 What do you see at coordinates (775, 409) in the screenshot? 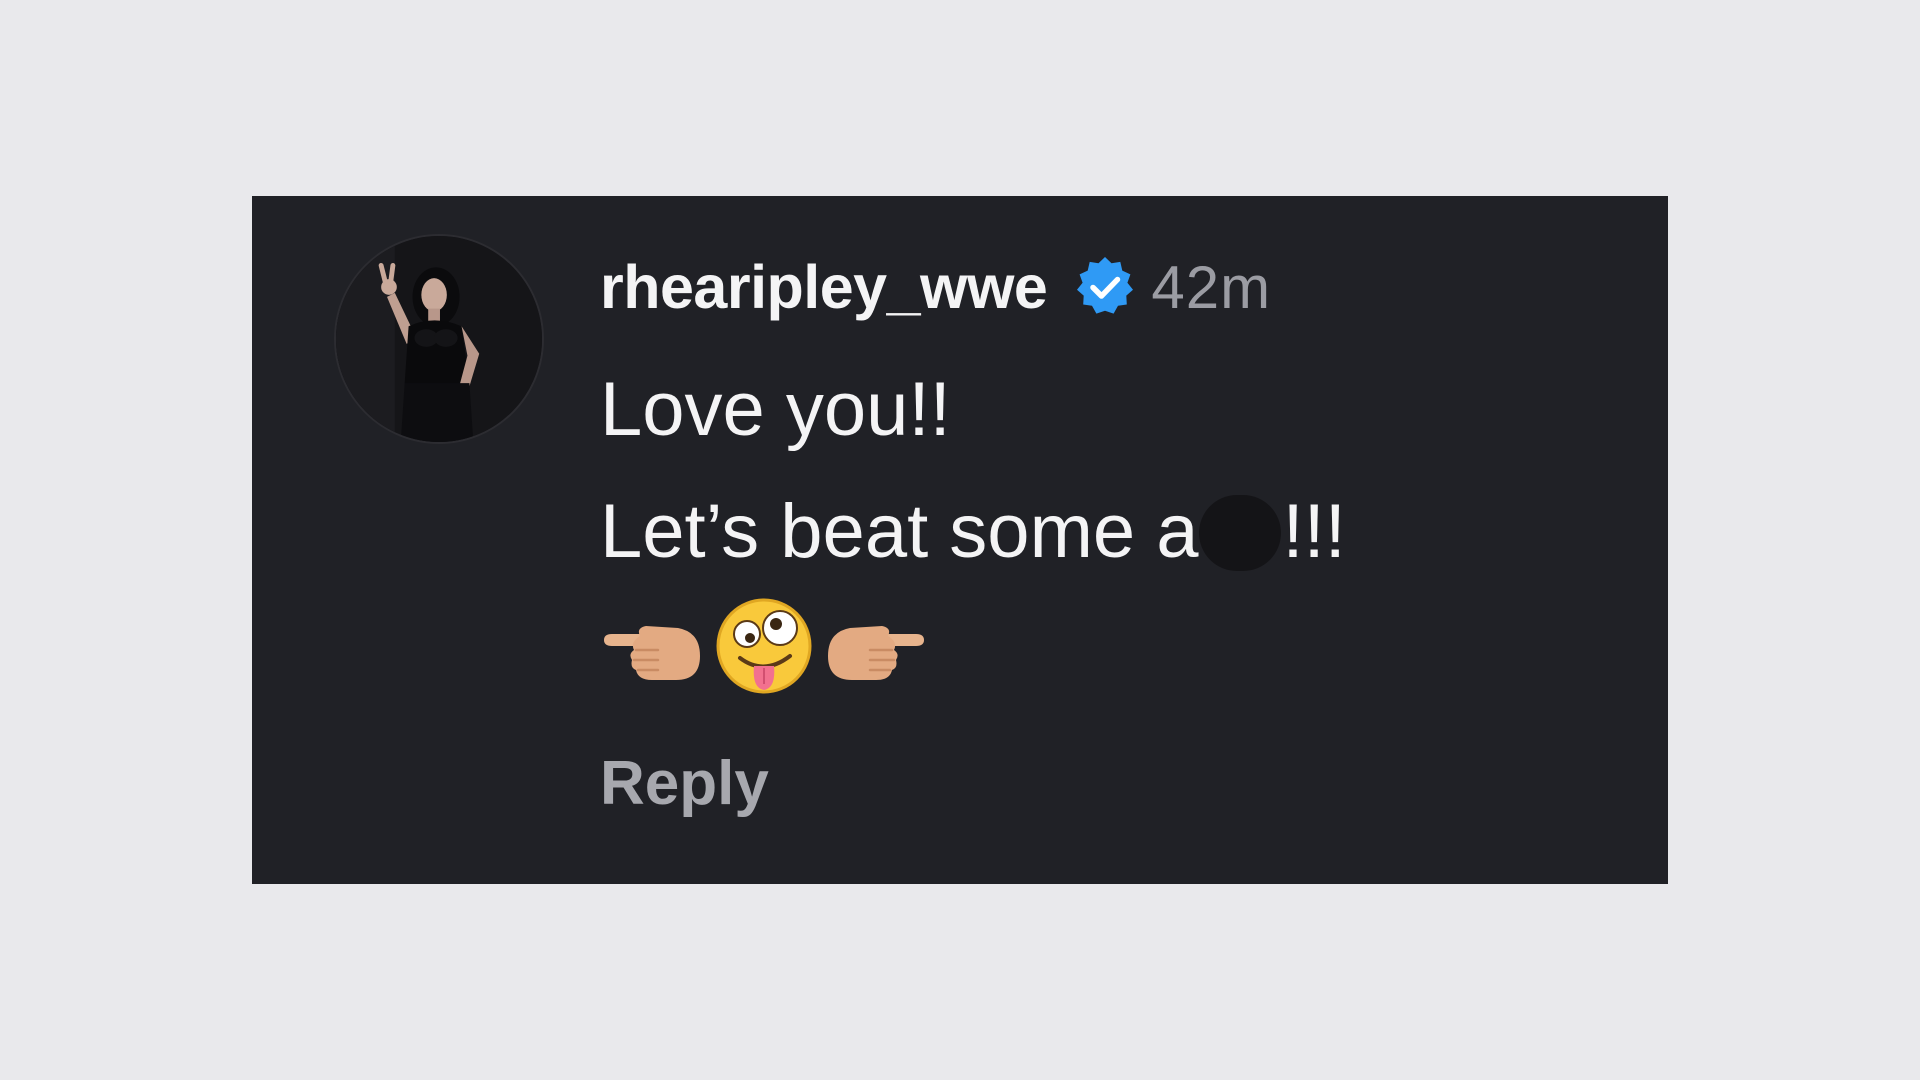
I see `comment-text-line-1: Love you!!` at bounding box center [775, 409].